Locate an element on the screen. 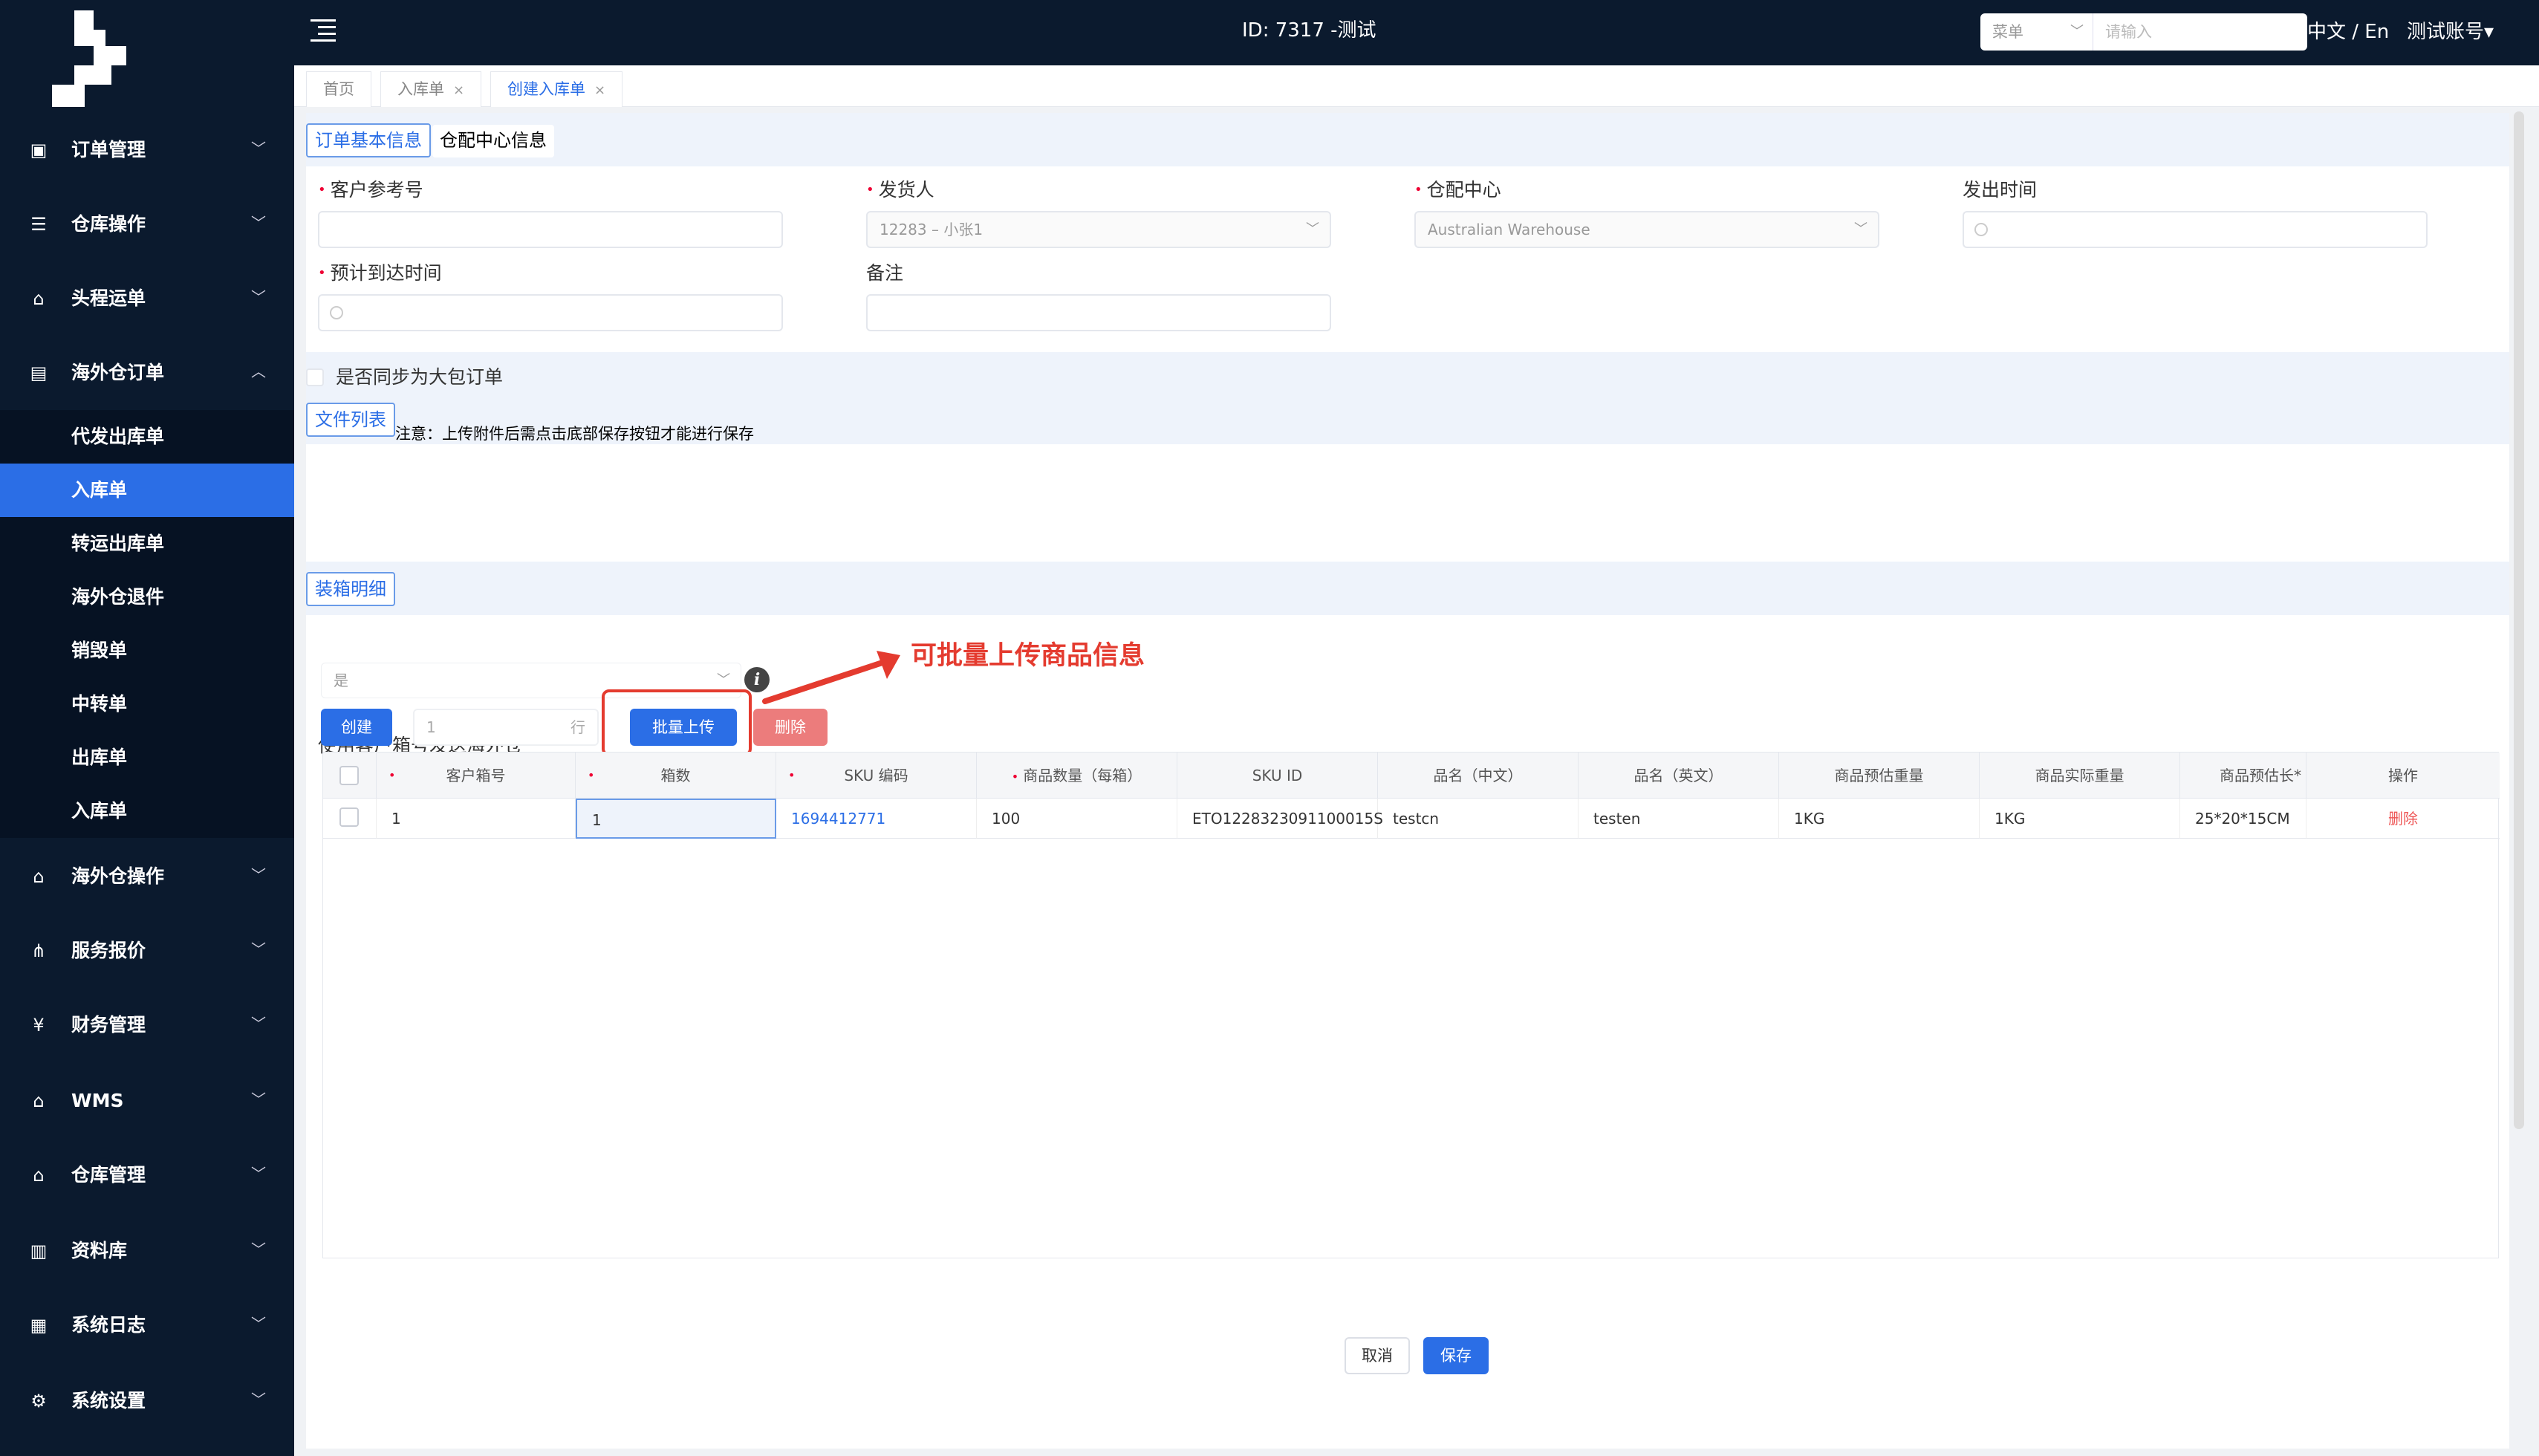 Image resolution: width=2539 pixels, height=1456 pixels. scrollbar is located at coordinates (2519, 620).